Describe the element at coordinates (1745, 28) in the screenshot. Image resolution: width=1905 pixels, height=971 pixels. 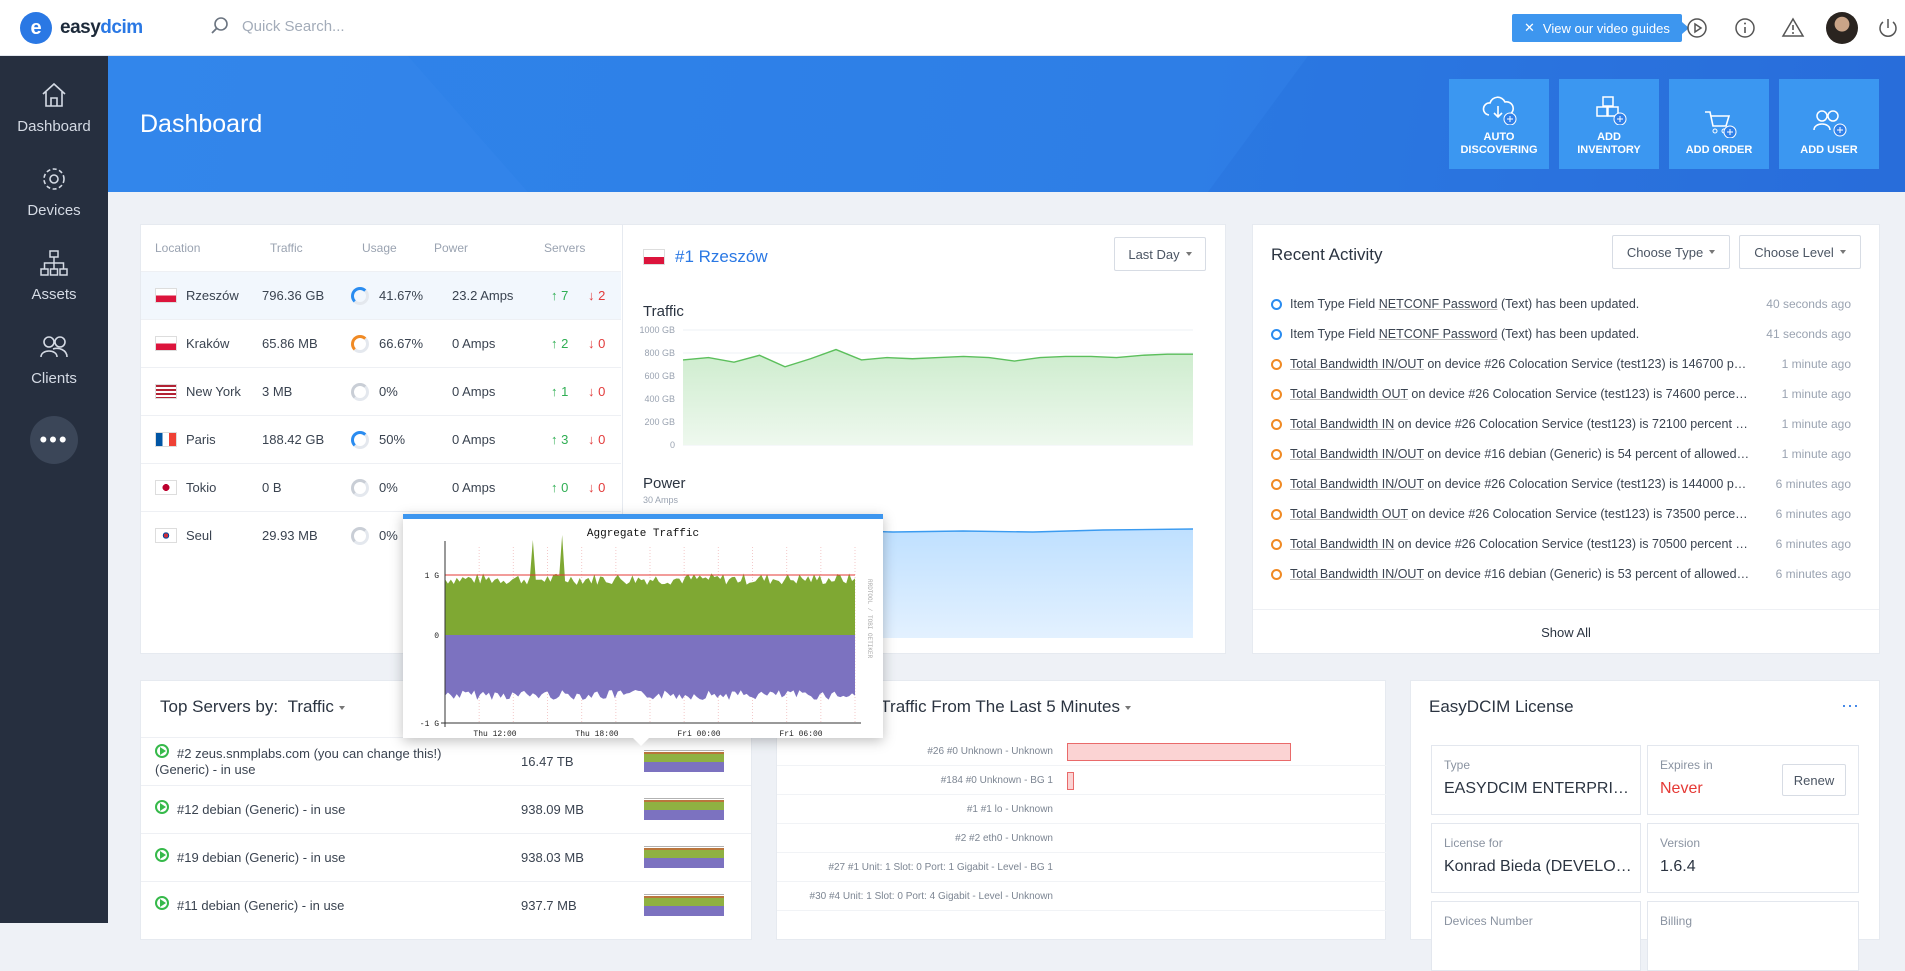
I see `info-icon` at that location.